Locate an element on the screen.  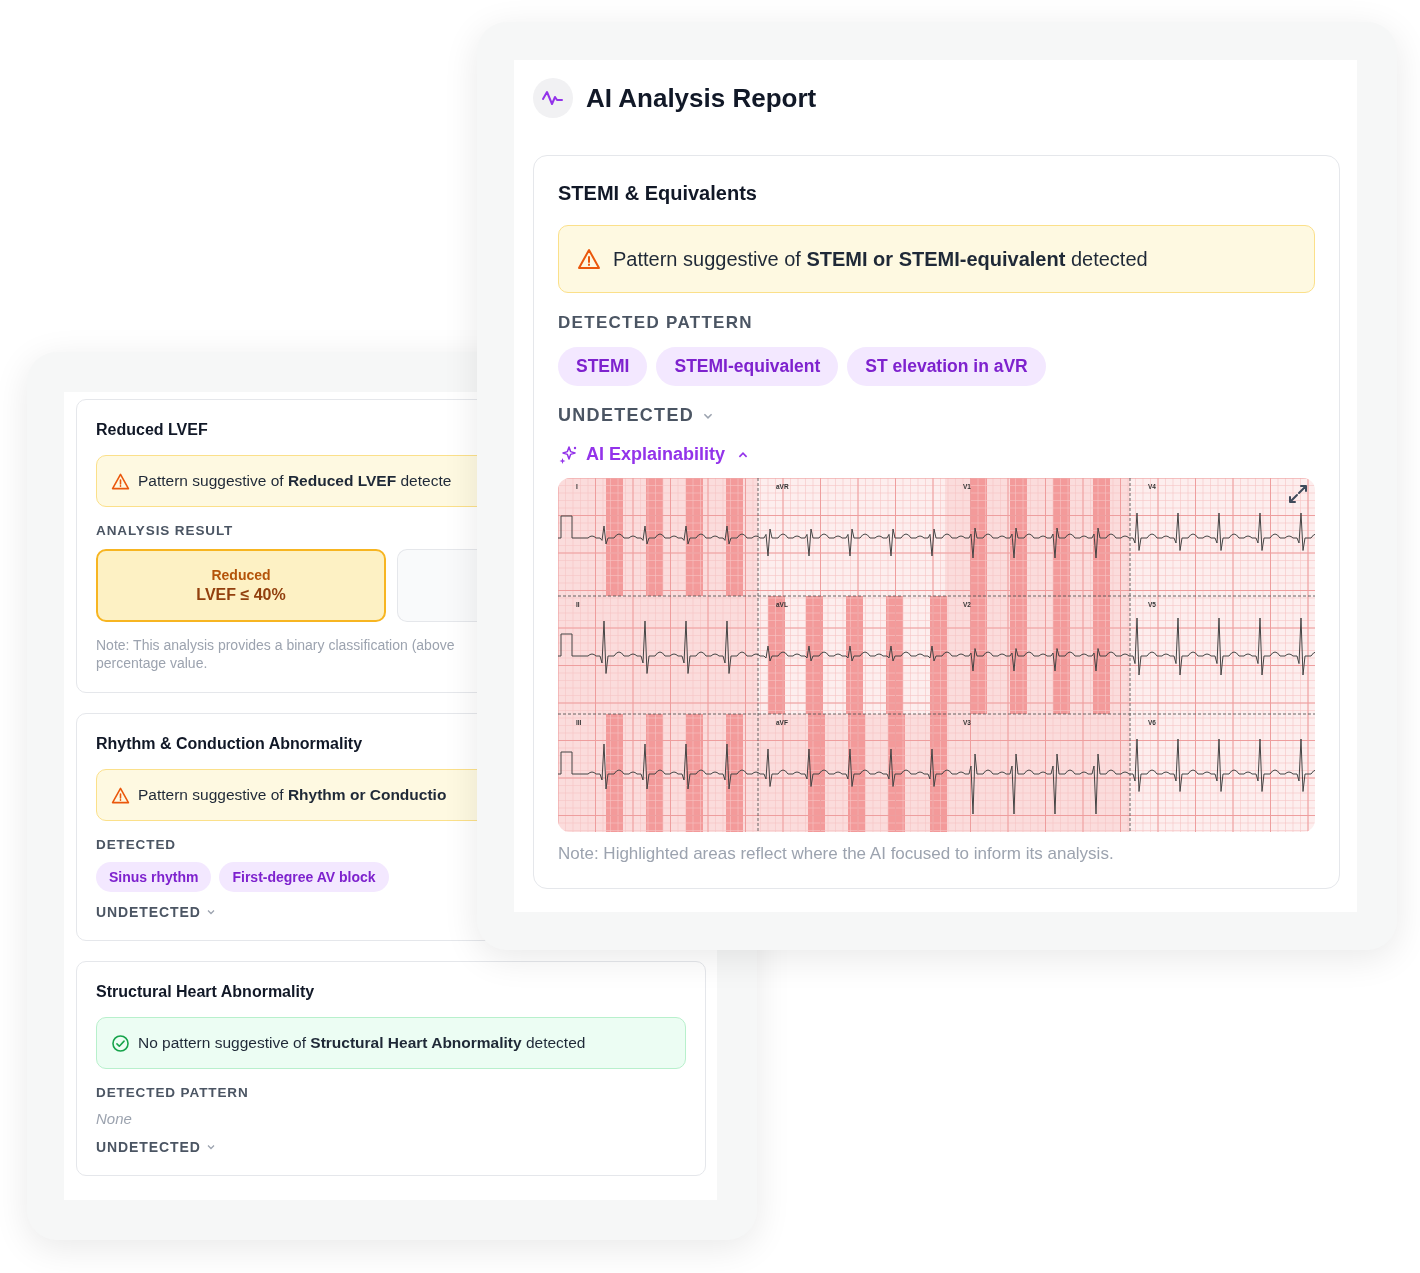
card-title: Structural Heart Abnormality is located at coordinates (206, 992).